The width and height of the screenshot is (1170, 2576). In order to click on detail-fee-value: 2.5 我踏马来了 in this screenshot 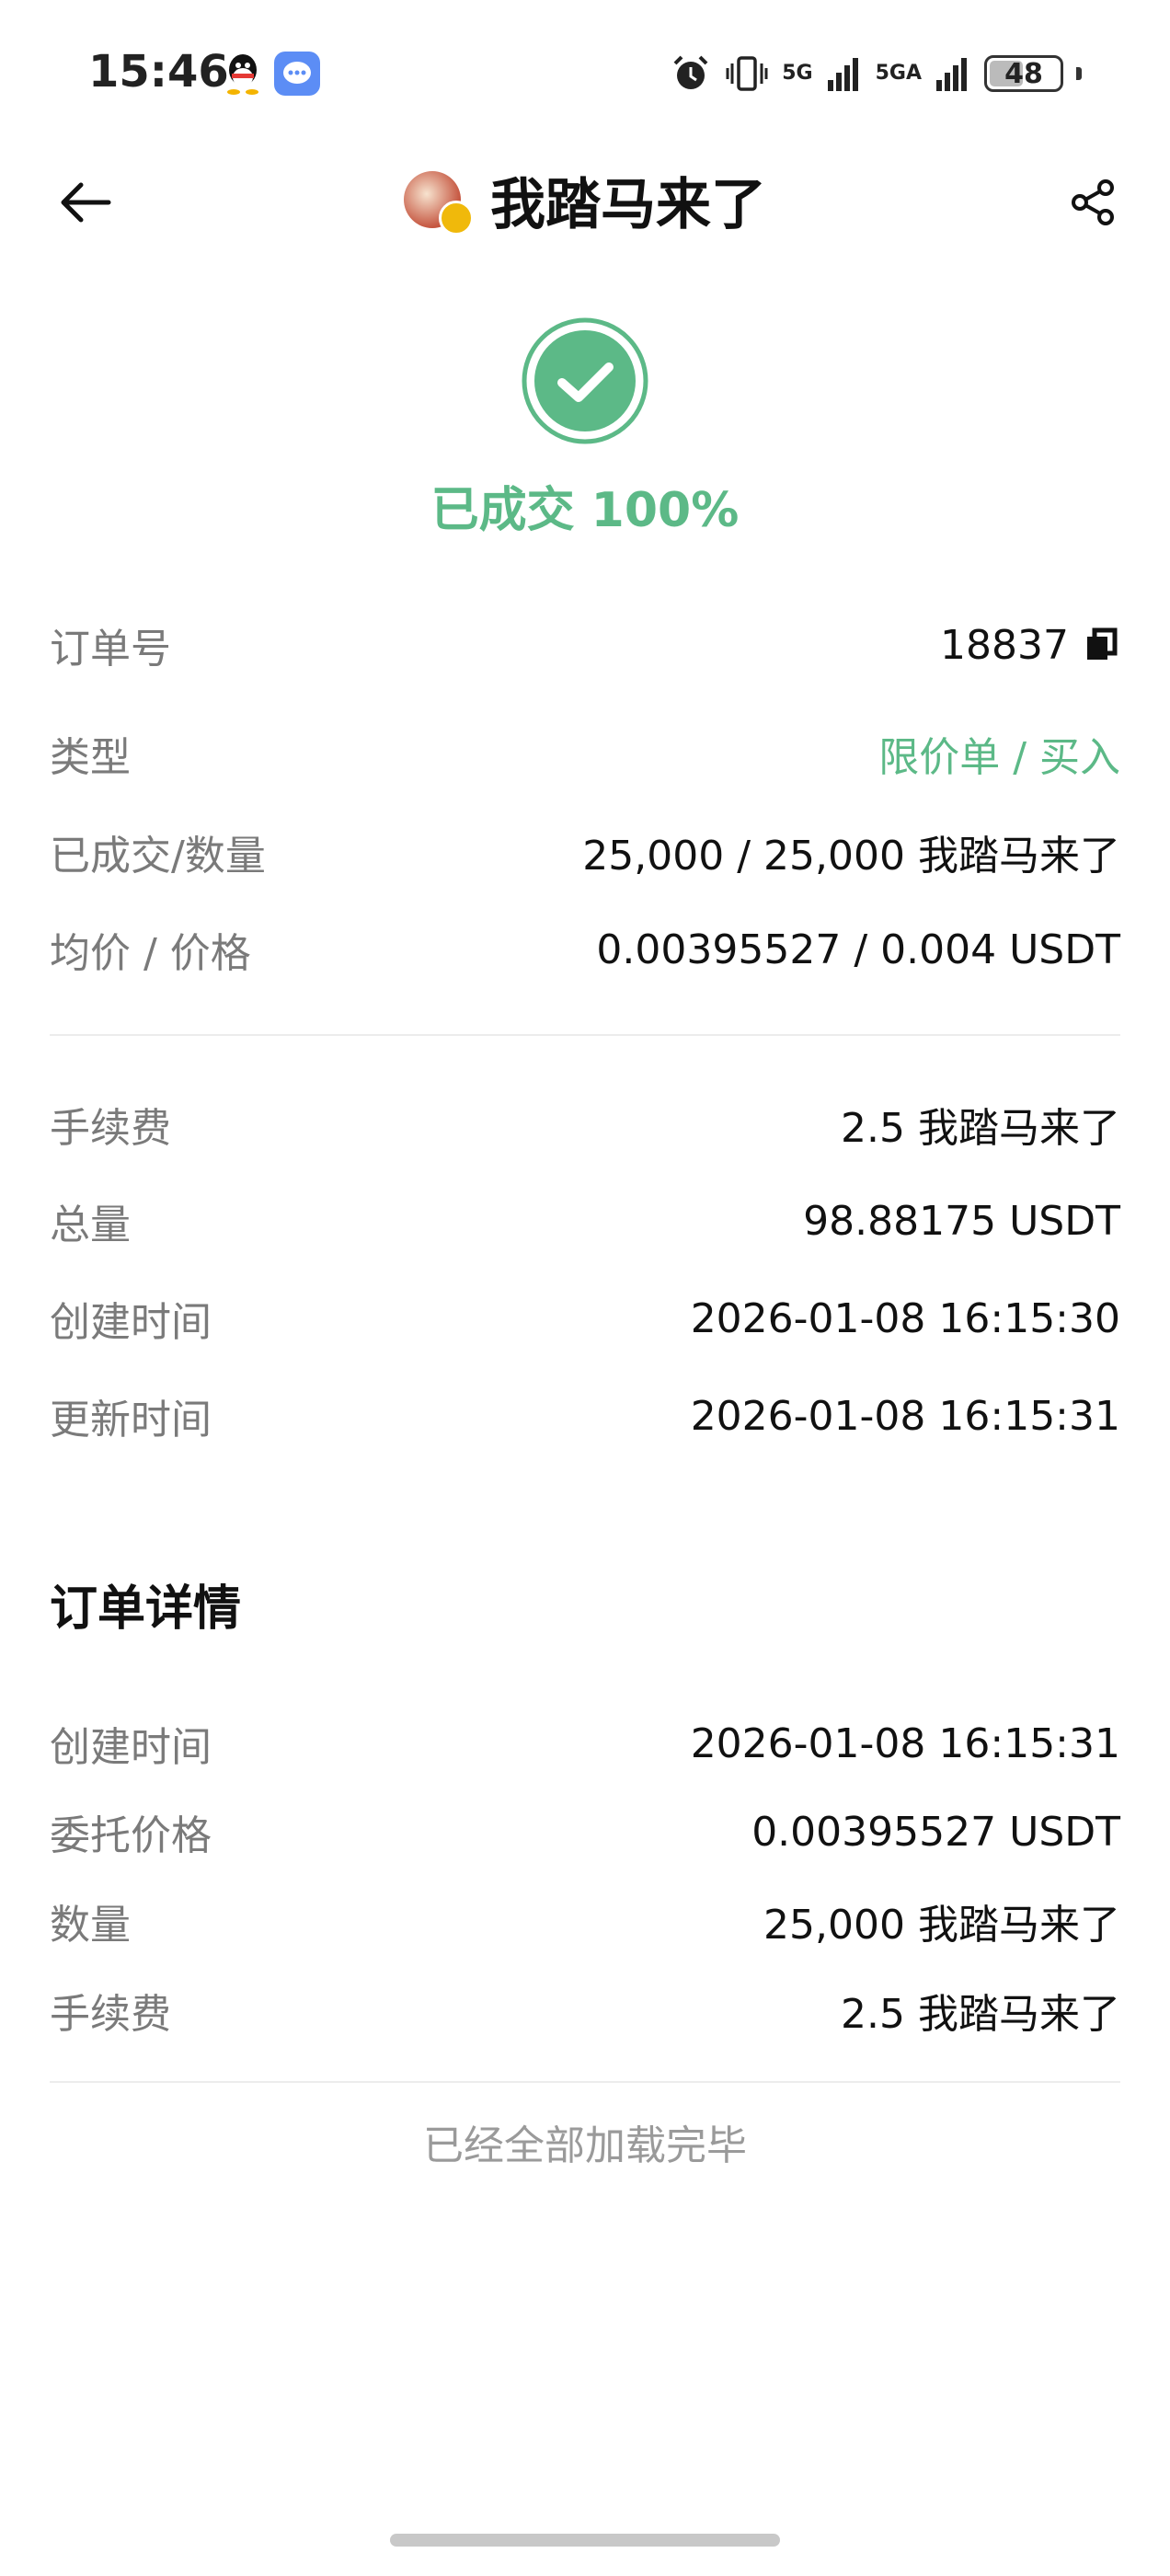, I will do `click(980, 2014)`.